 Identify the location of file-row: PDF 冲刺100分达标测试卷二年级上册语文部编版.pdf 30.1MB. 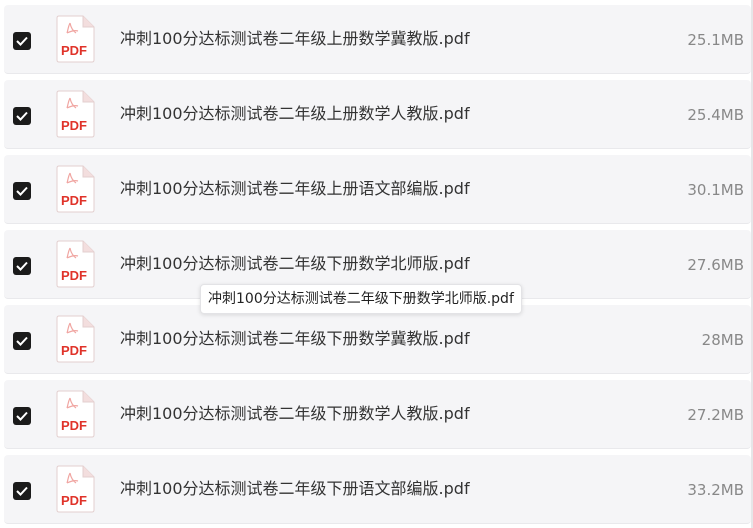
(377, 189).